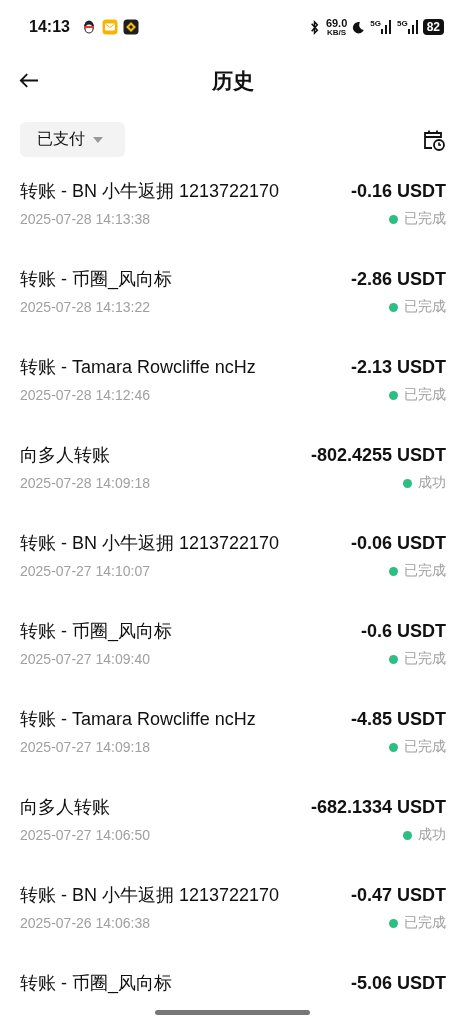 This screenshot has width=466, height=1024. What do you see at coordinates (336, 23) in the screenshot?
I see `network-speed: 69.0` at bounding box center [336, 23].